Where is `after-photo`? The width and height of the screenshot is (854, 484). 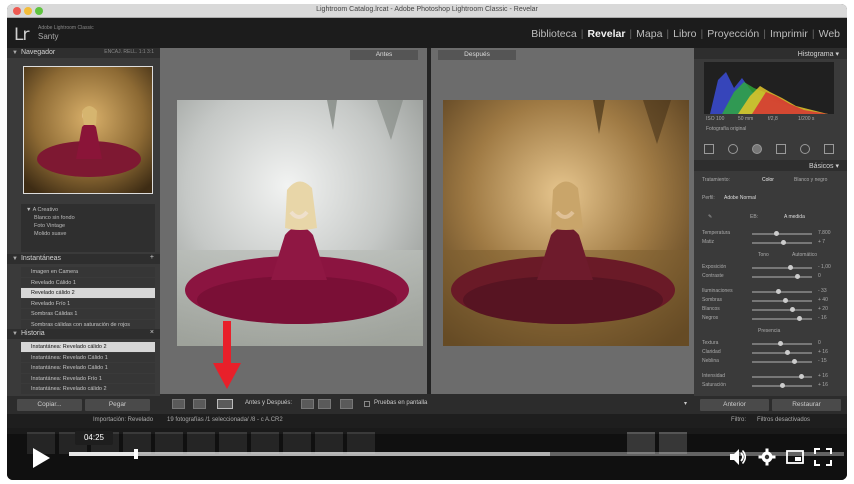
after-photo is located at coordinates (566, 223).